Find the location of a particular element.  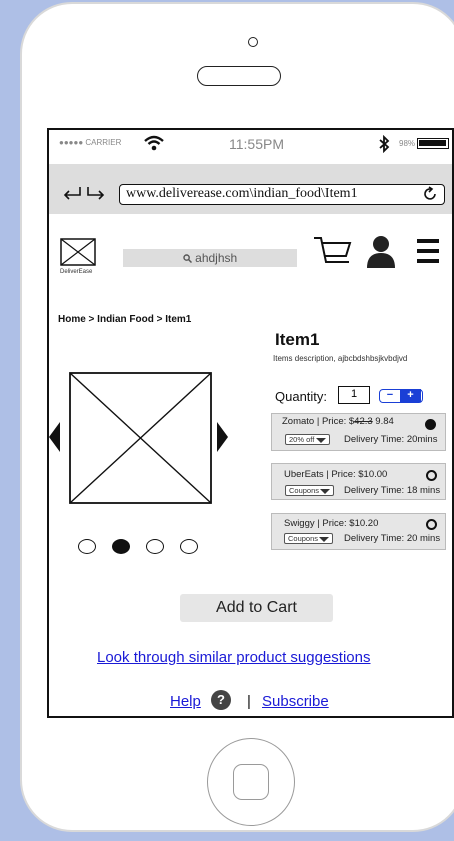

offer-radio-selected is located at coordinates (430, 424).